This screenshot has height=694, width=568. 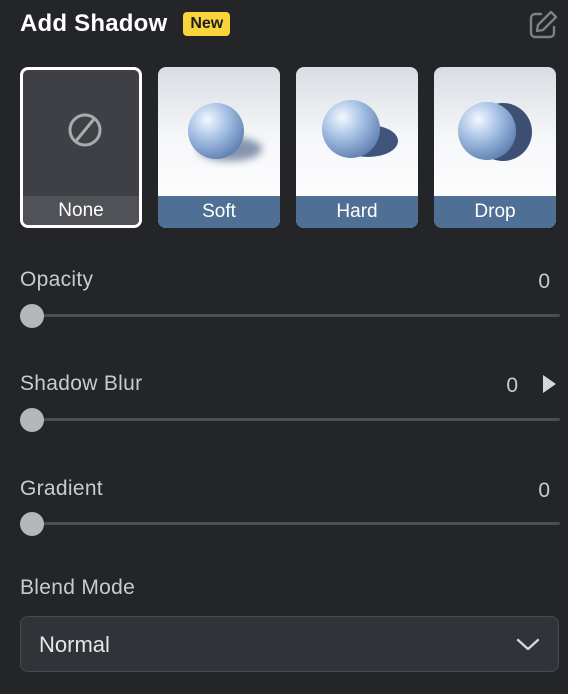 What do you see at coordinates (290, 419) in the screenshot?
I see `shadow-blur-slider-track` at bounding box center [290, 419].